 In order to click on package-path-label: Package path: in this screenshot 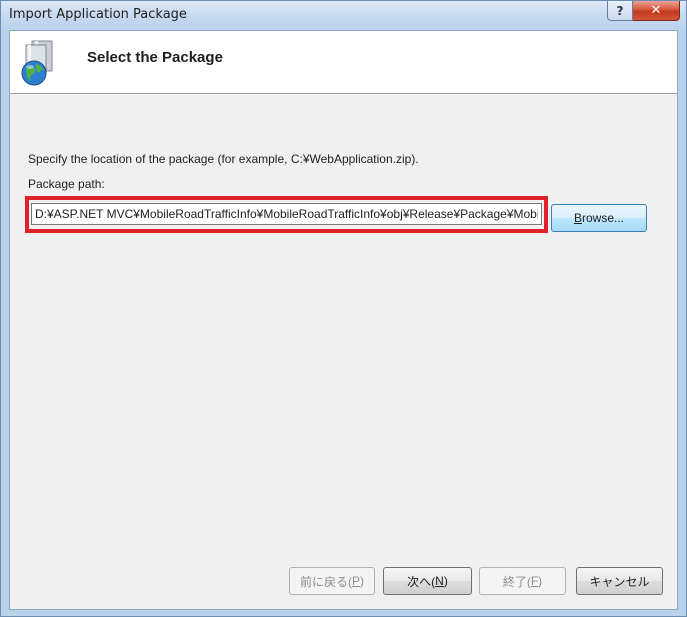, I will do `click(66, 184)`.